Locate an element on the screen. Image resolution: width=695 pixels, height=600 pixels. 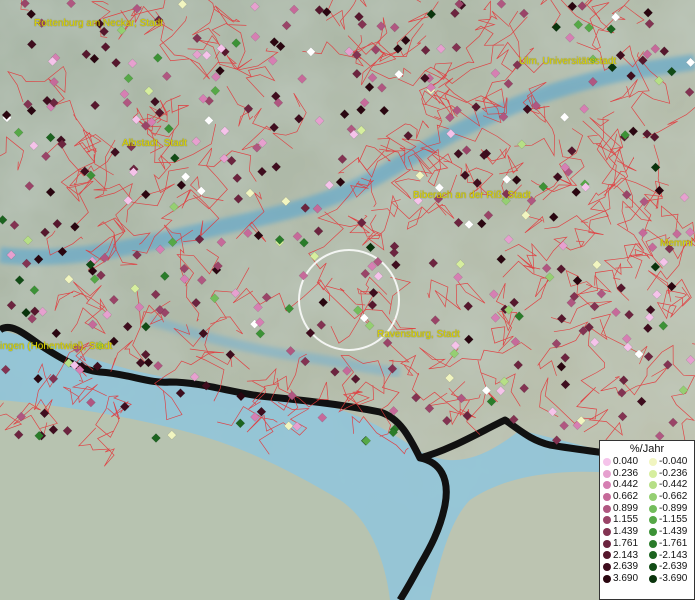
legend-row: 2.143 -2.143 is located at coordinates (647, 556).